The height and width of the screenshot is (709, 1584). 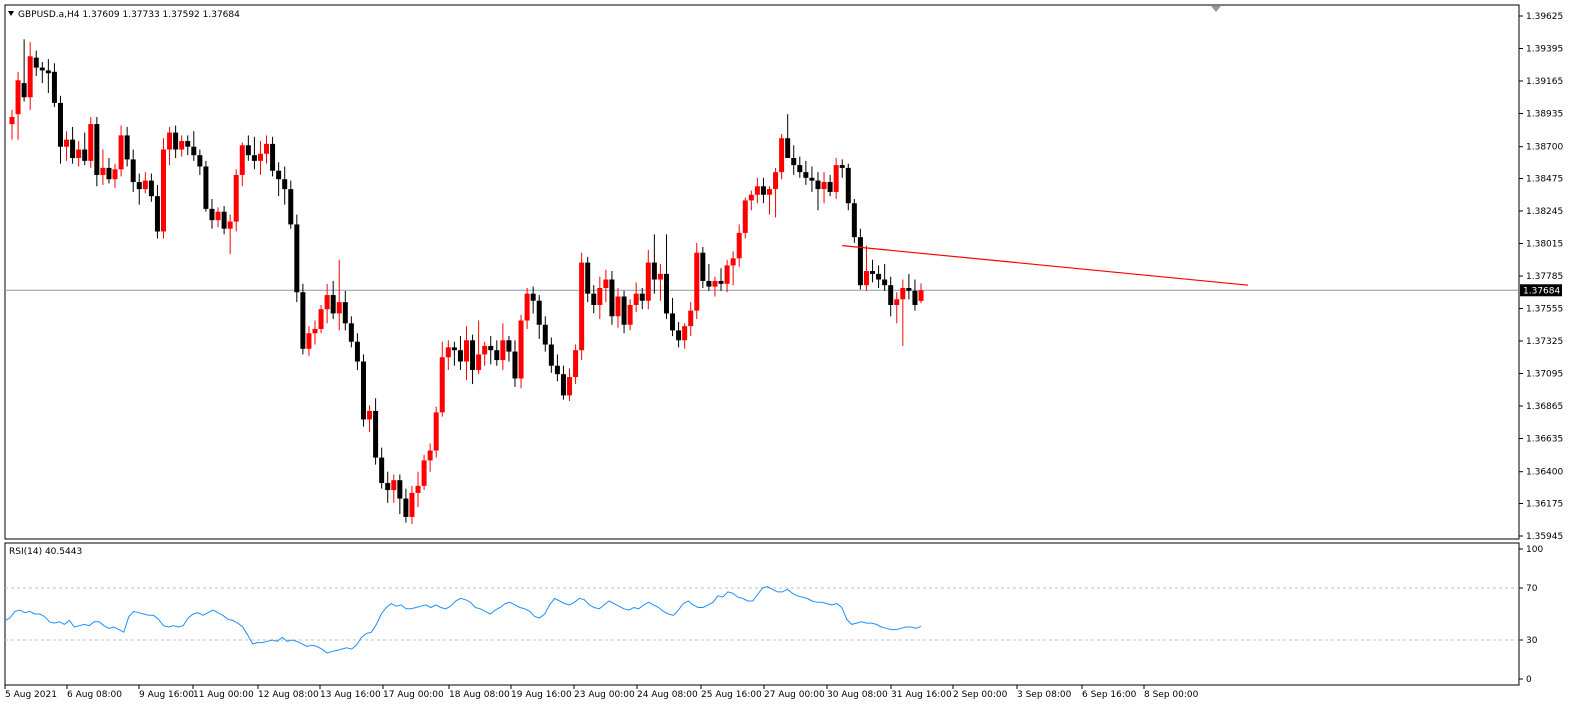 I want to click on time-tick-label: 5 Aug 2021, so click(x=31, y=695).